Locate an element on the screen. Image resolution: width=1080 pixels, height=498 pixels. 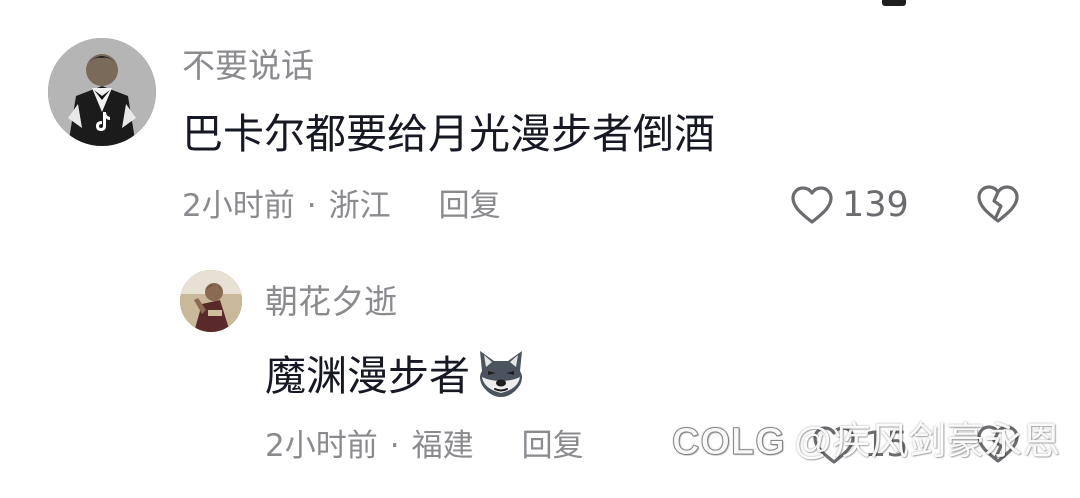
comment-text: 巴卡尔都要给月光漫步者倒酒 is located at coordinates (448, 134).